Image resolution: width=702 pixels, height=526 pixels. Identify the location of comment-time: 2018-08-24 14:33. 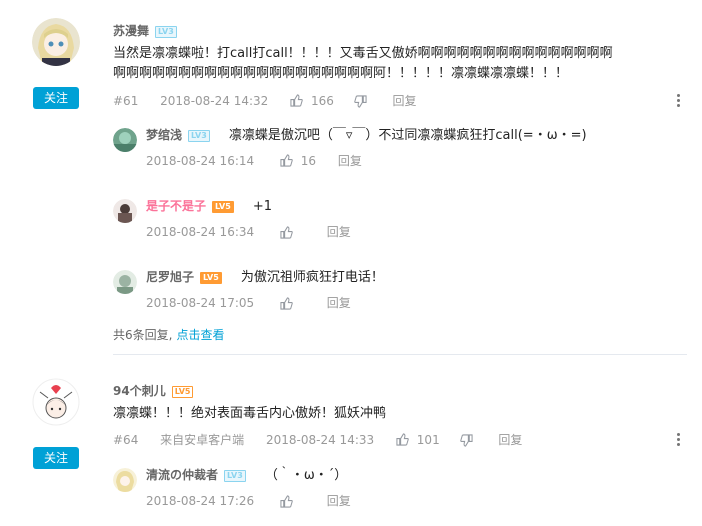
(320, 439).